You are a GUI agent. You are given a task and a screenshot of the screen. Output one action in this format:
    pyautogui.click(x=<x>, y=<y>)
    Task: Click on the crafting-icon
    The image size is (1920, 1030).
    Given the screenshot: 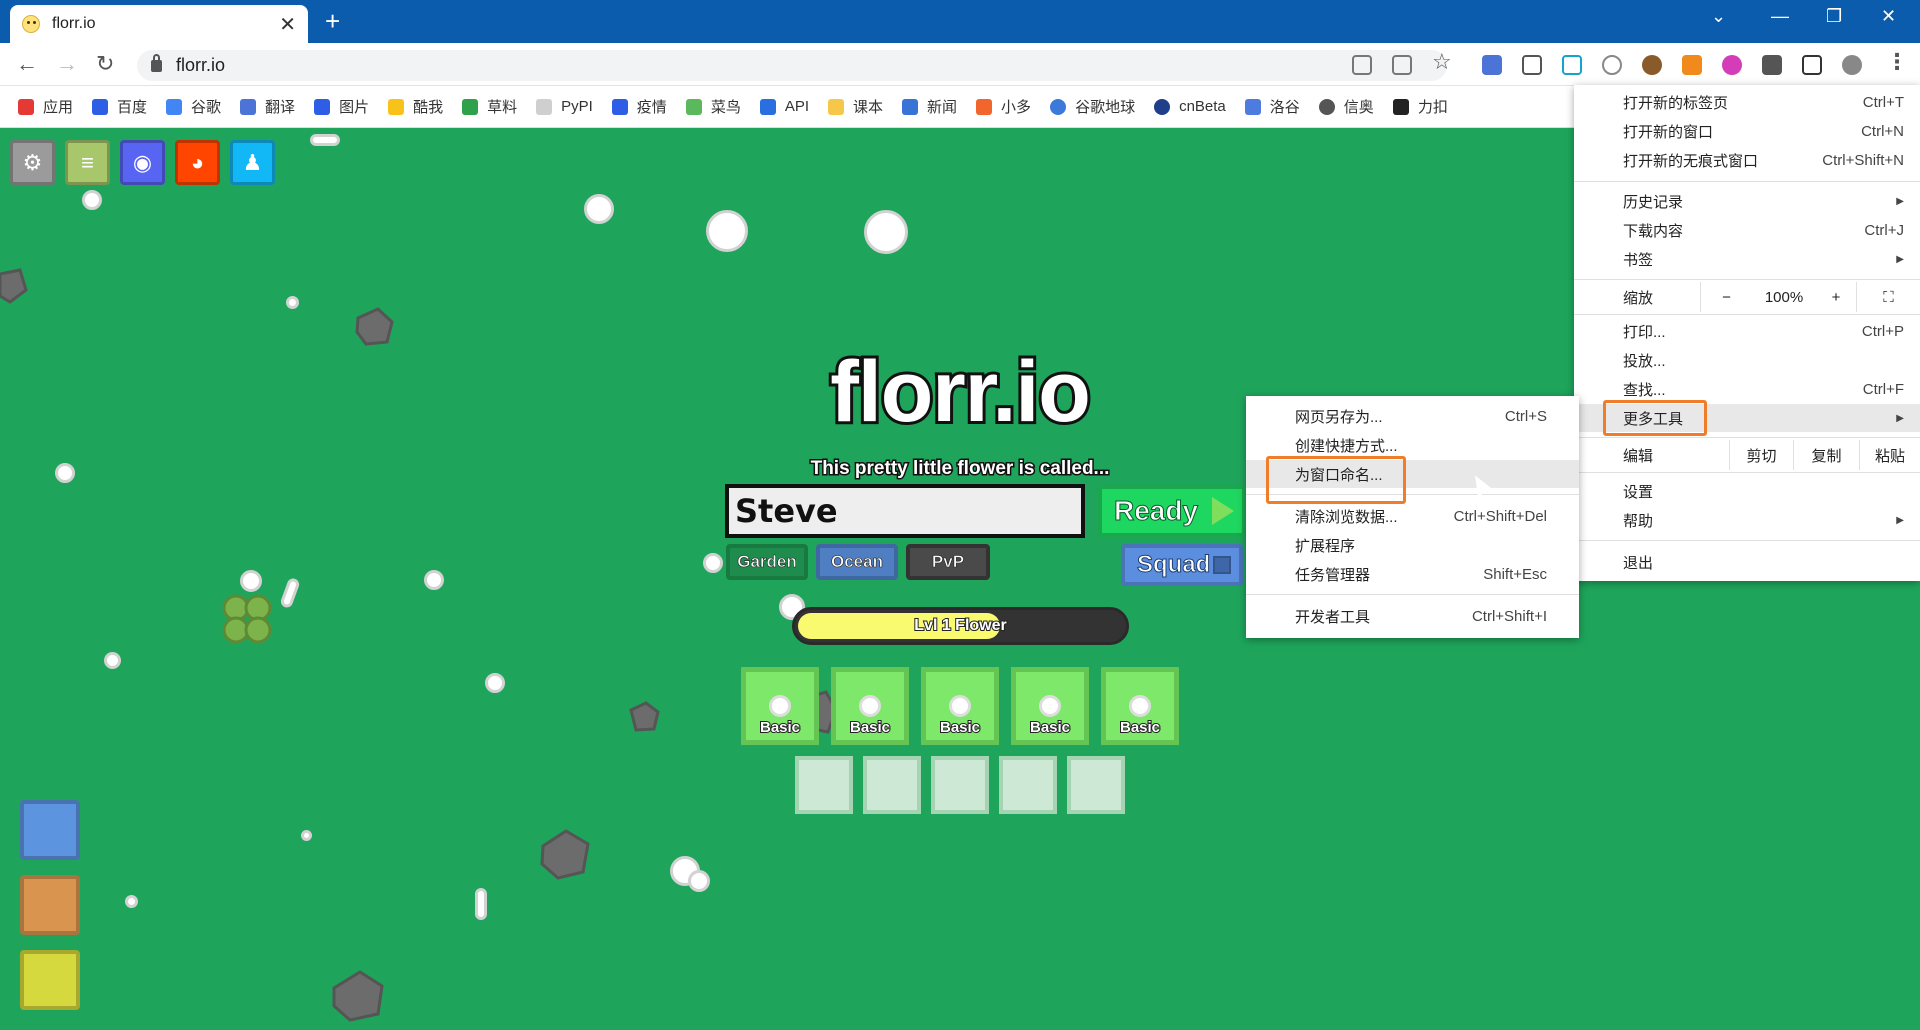 What is the action you would take?
    pyautogui.click(x=50, y=905)
    